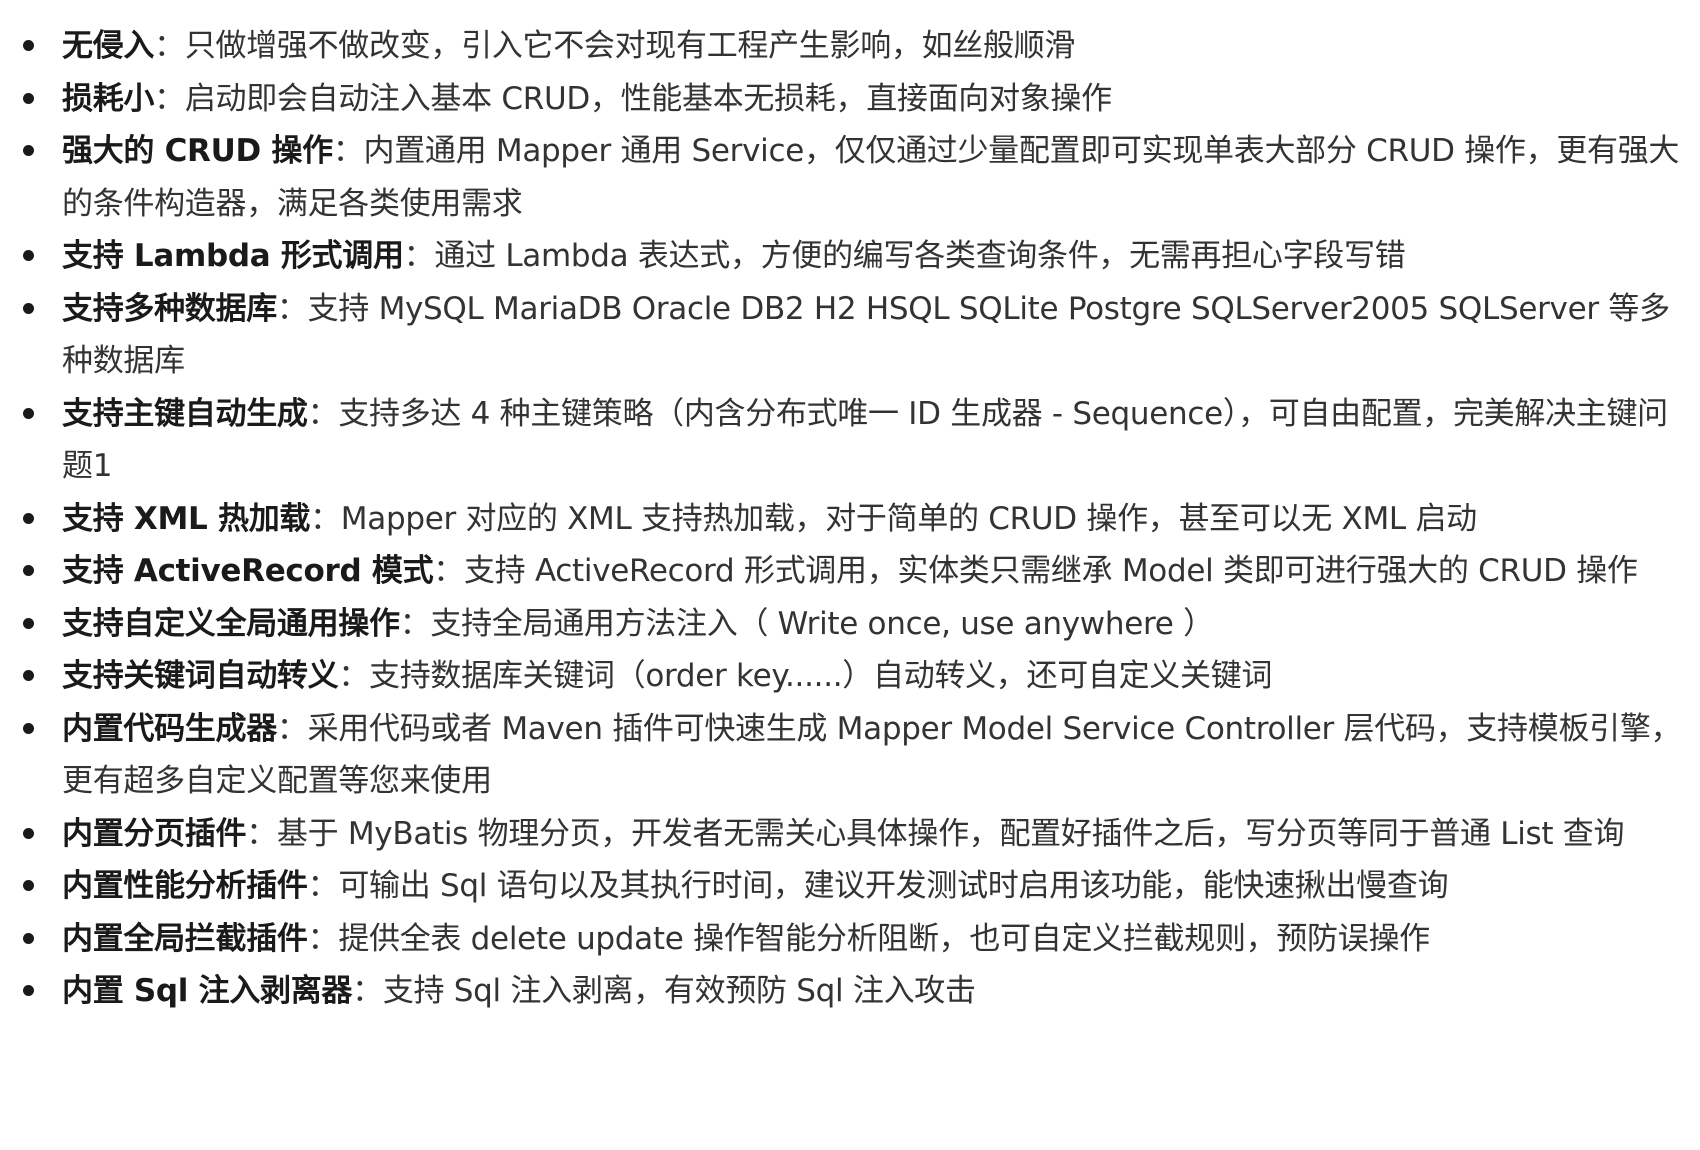 The width and height of the screenshot is (1700, 1150). What do you see at coordinates (197, 151) in the screenshot?
I see `feature-title: 强大的 CRUD 操作` at bounding box center [197, 151].